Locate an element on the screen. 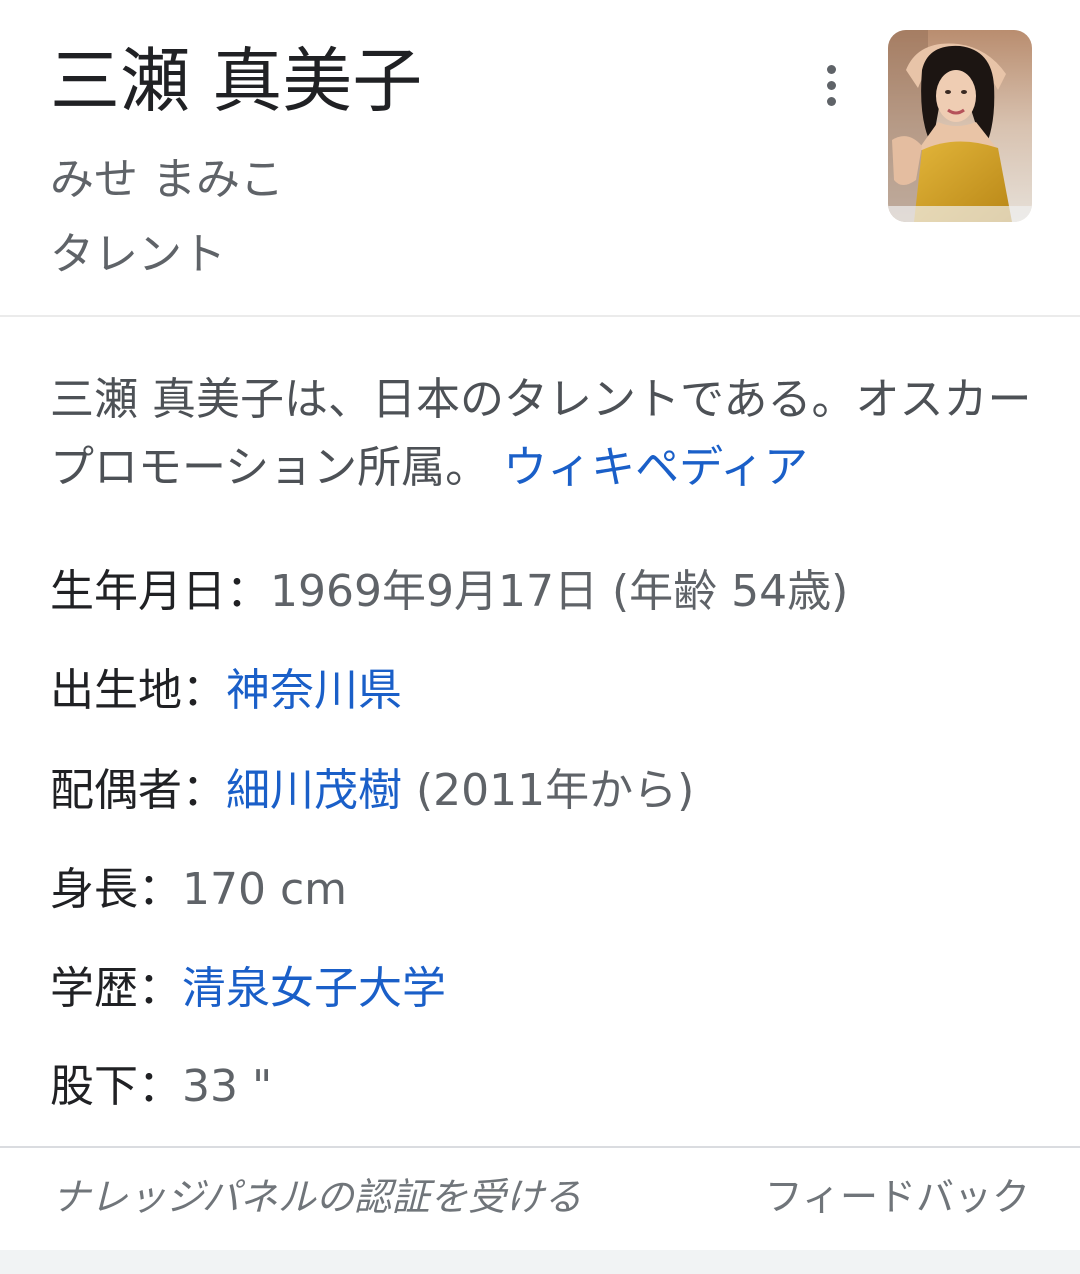 The height and width of the screenshot is (1274, 1080). fact-row-education: 学歴：清泉女子大学 is located at coordinates (248, 989).